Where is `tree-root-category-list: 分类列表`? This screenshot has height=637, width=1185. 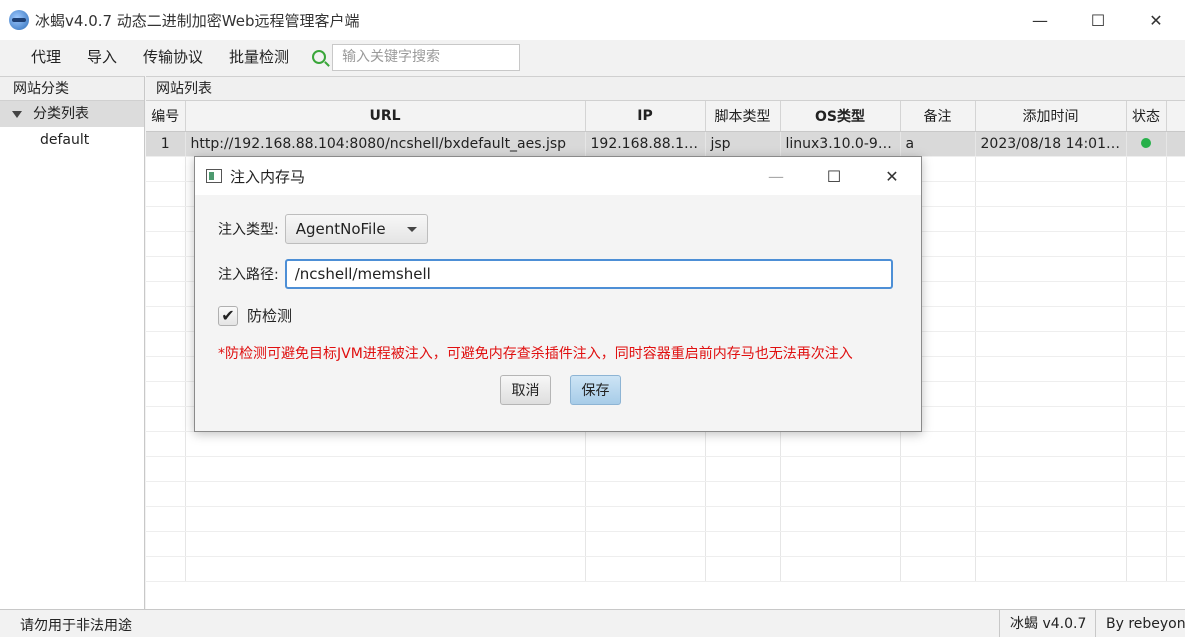 tree-root-category-list: 分类列表 is located at coordinates (72, 114).